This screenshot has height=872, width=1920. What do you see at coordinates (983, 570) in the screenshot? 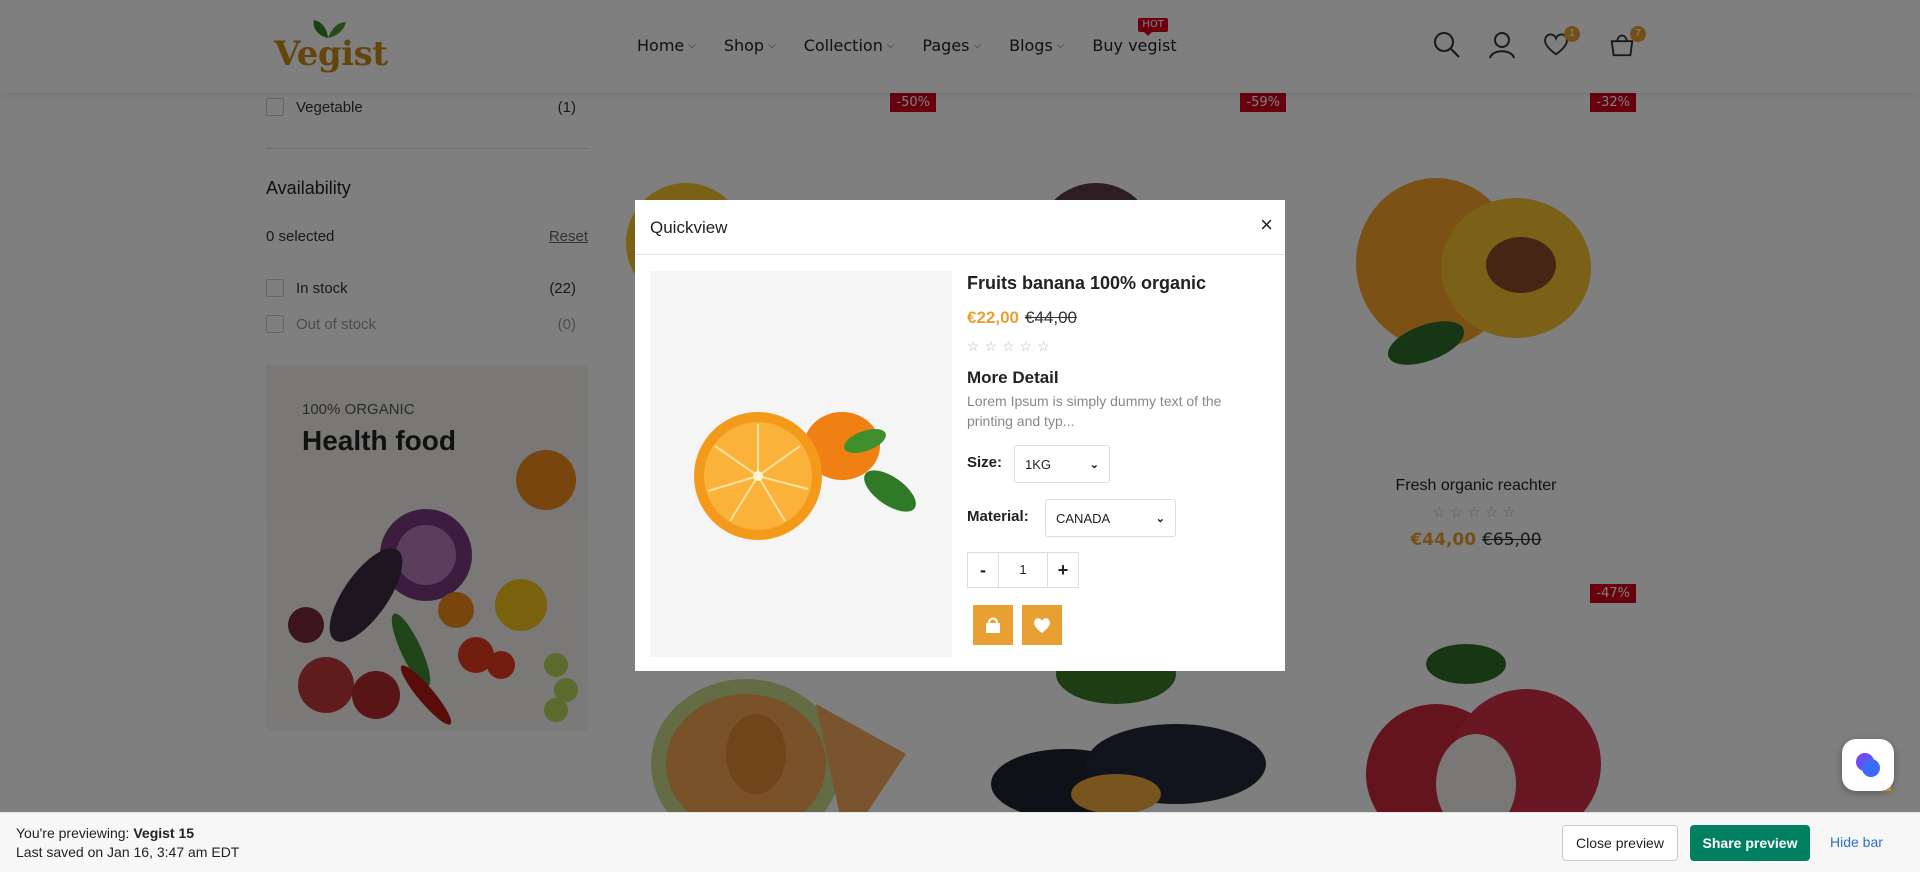
I see `qty-decrease-button: -` at bounding box center [983, 570].